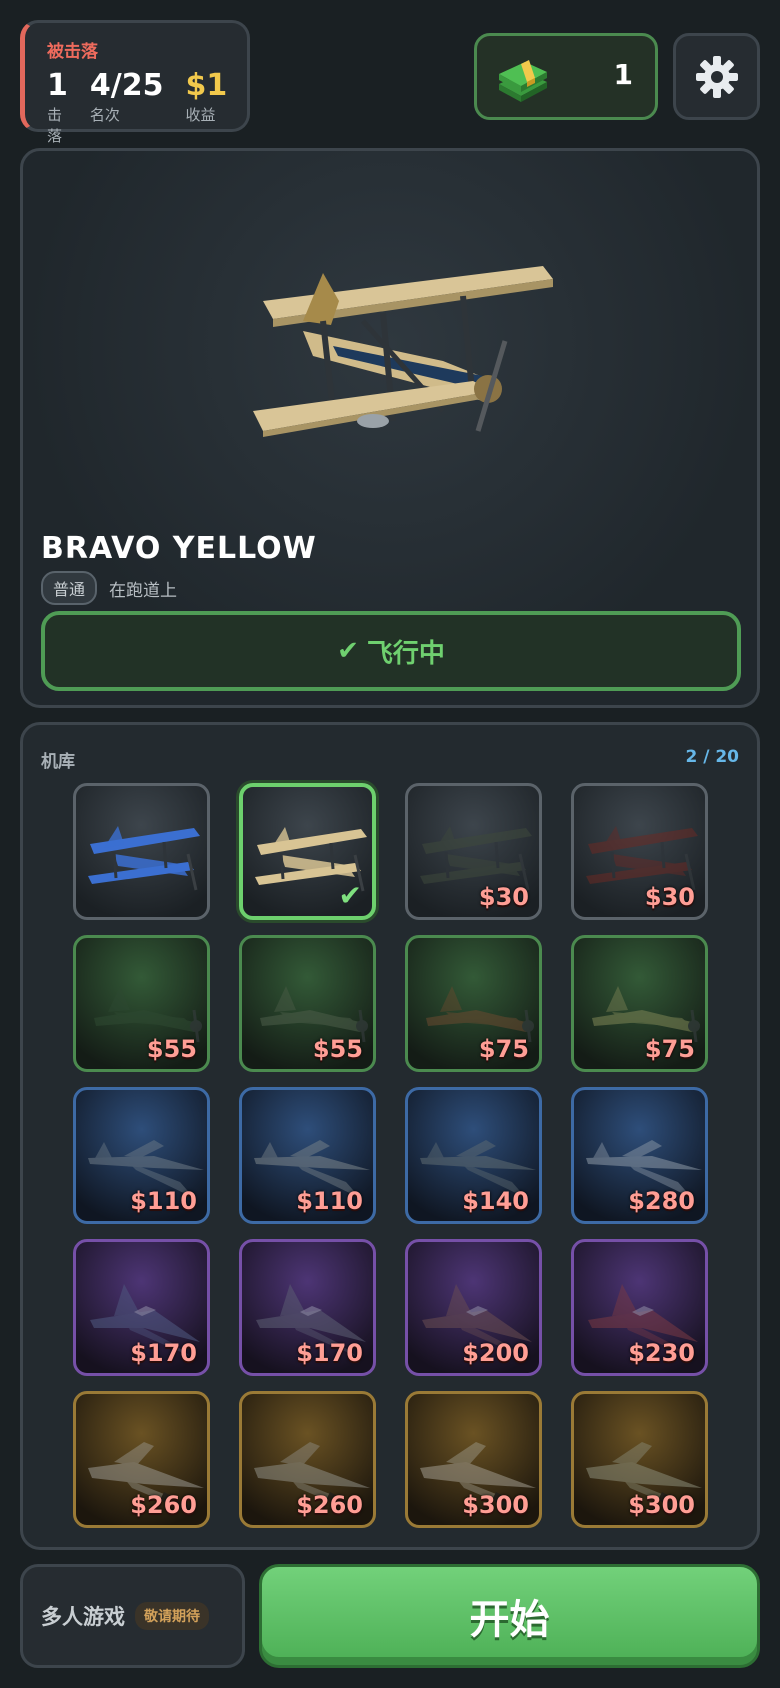 This screenshot has height=1688, width=780. I want to click on coming-soon-badge: 敬请期待, so click(172, 1616).